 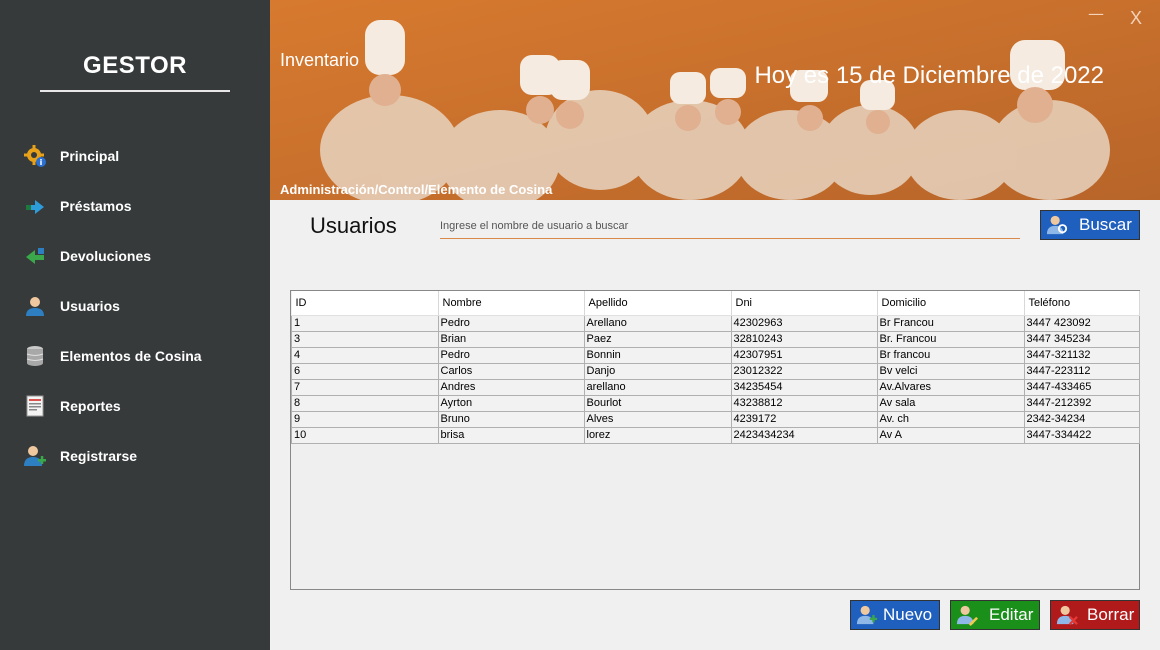 I want to click on table-cell: Bourlot, so click(x=657, y=403).